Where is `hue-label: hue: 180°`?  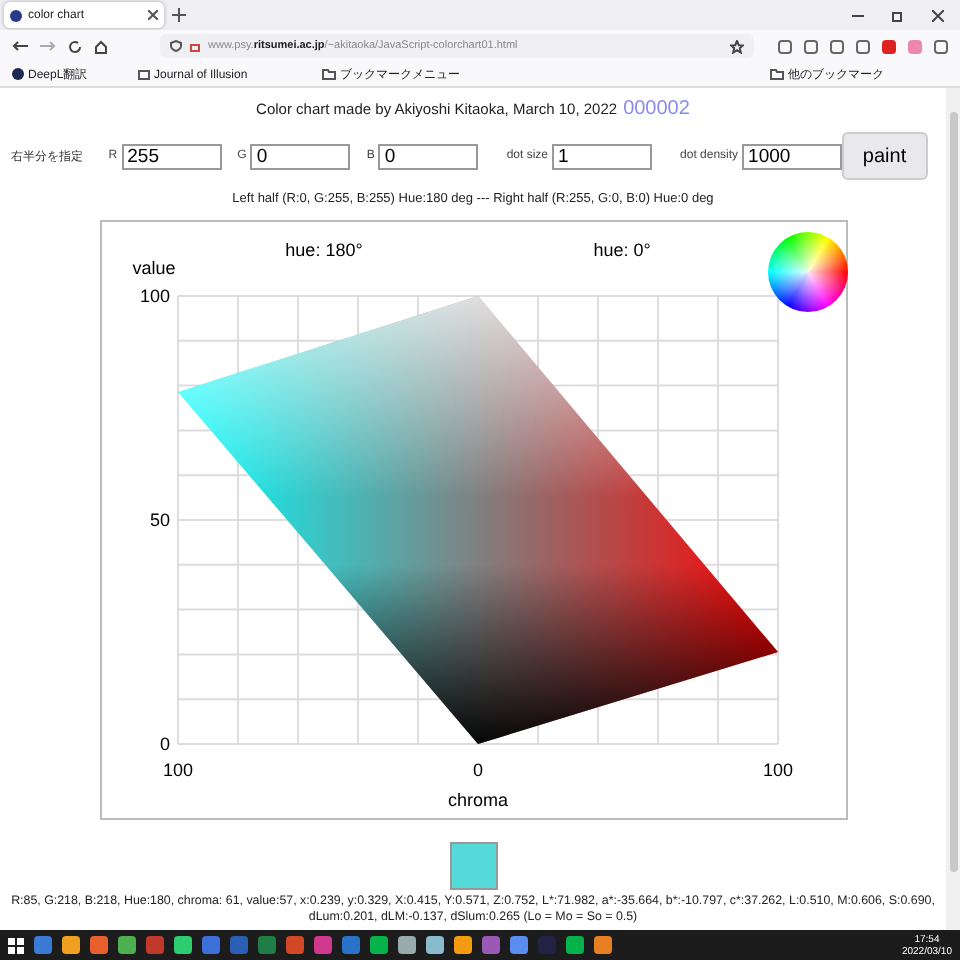 hue-label: hue: 180° is located at coordinates (323, 250).